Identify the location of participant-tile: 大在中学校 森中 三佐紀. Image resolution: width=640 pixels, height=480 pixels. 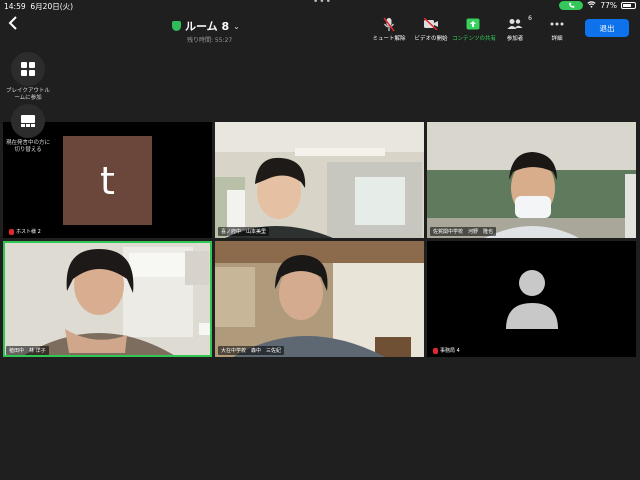
(319, 299).